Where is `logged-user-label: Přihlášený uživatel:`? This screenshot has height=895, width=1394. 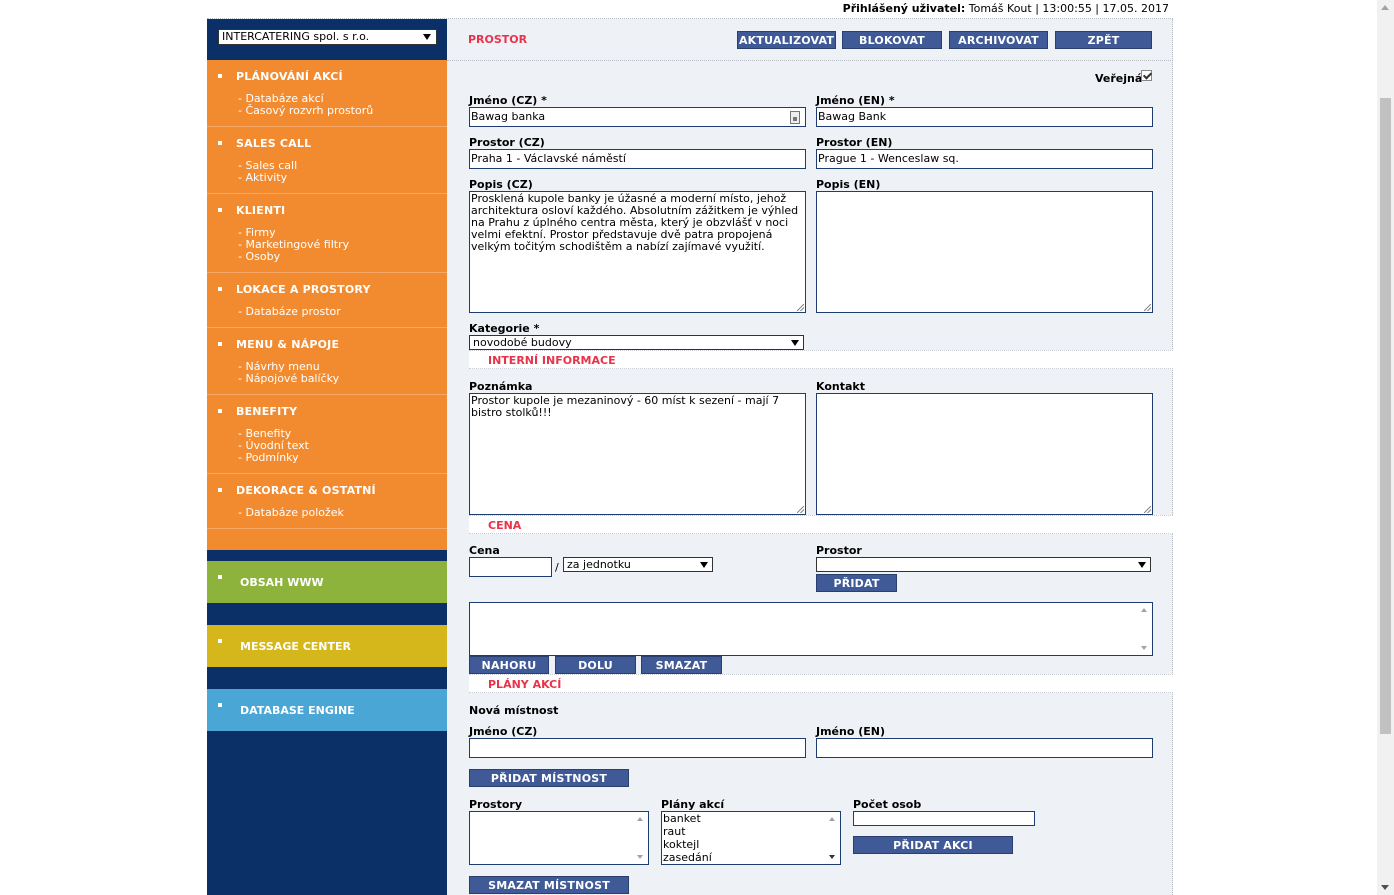
logged-user-label: Přihlášený uživatel: is located at coordinates (904, 8).